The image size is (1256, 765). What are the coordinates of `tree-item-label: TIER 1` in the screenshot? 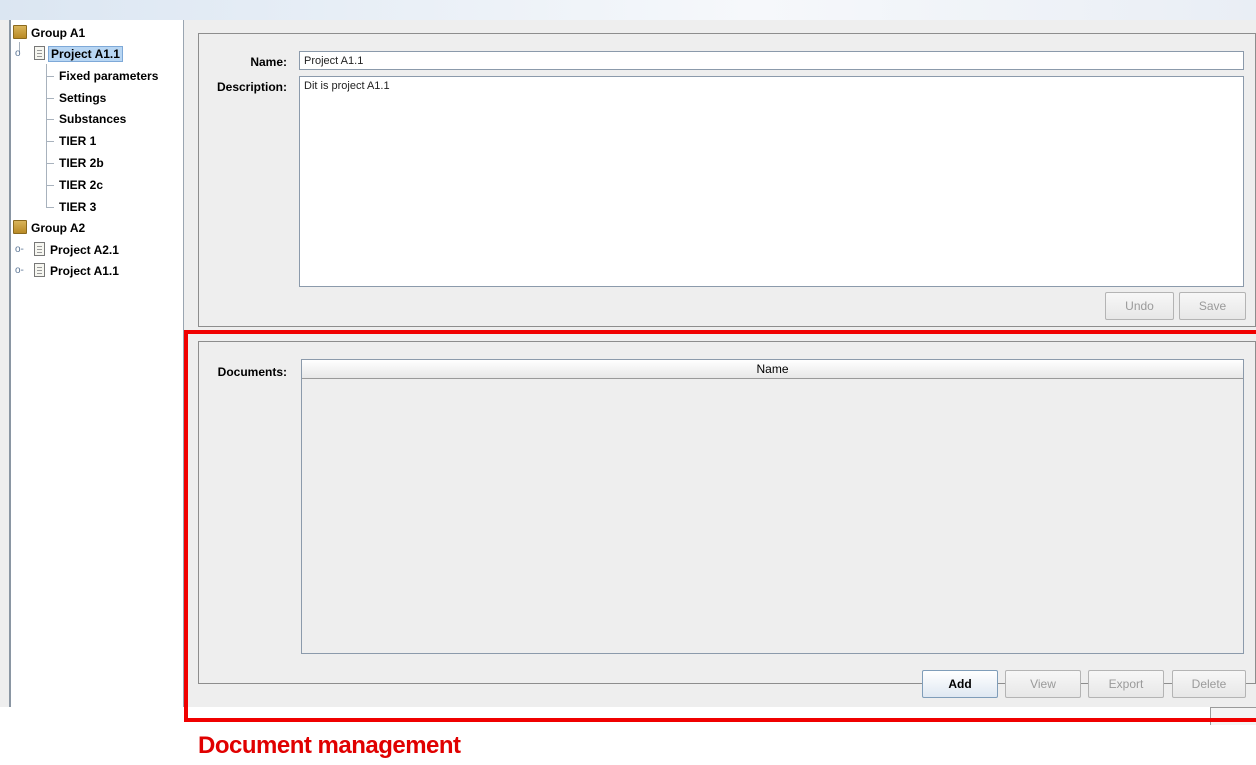 It's located at (78, 141).